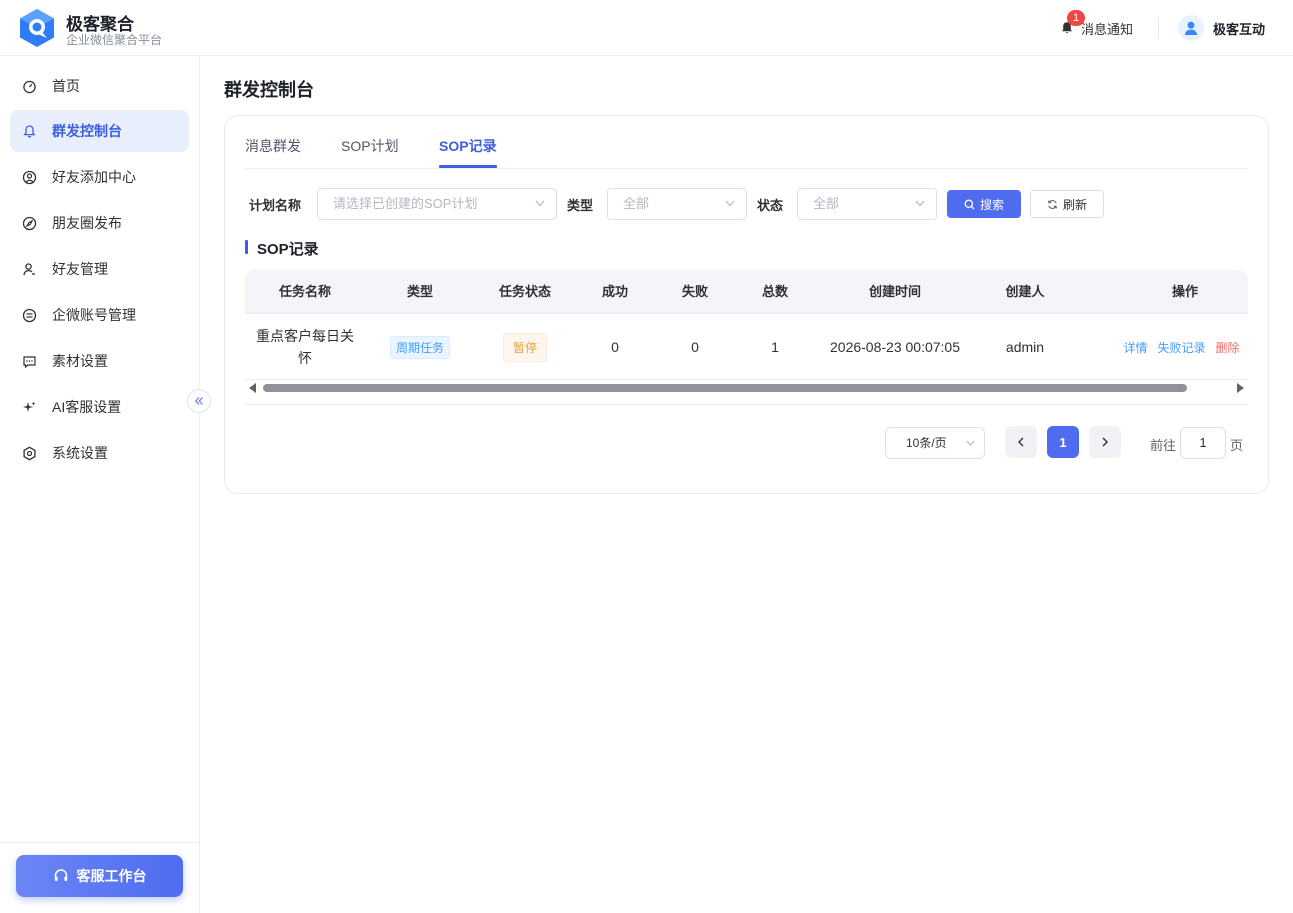 Image resolution: width=1293 pixels, height=913 pixels. I want to click on account-icon, so click(29, 315).